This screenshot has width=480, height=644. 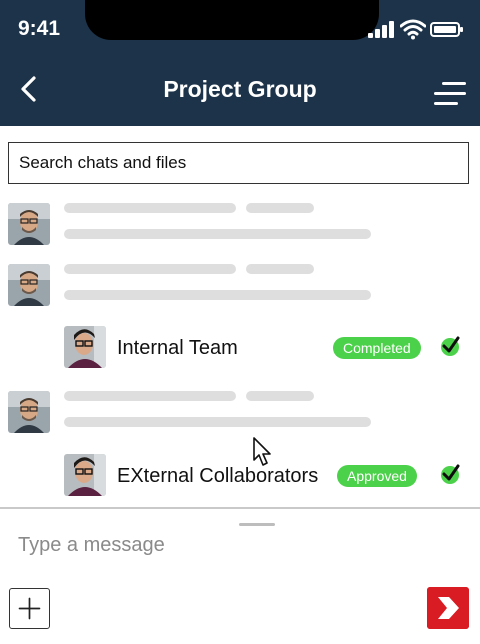 What do you see at coordinates (240, 508) in the screenshot?
I see `composer-divider` at bounding box center [240, 508].